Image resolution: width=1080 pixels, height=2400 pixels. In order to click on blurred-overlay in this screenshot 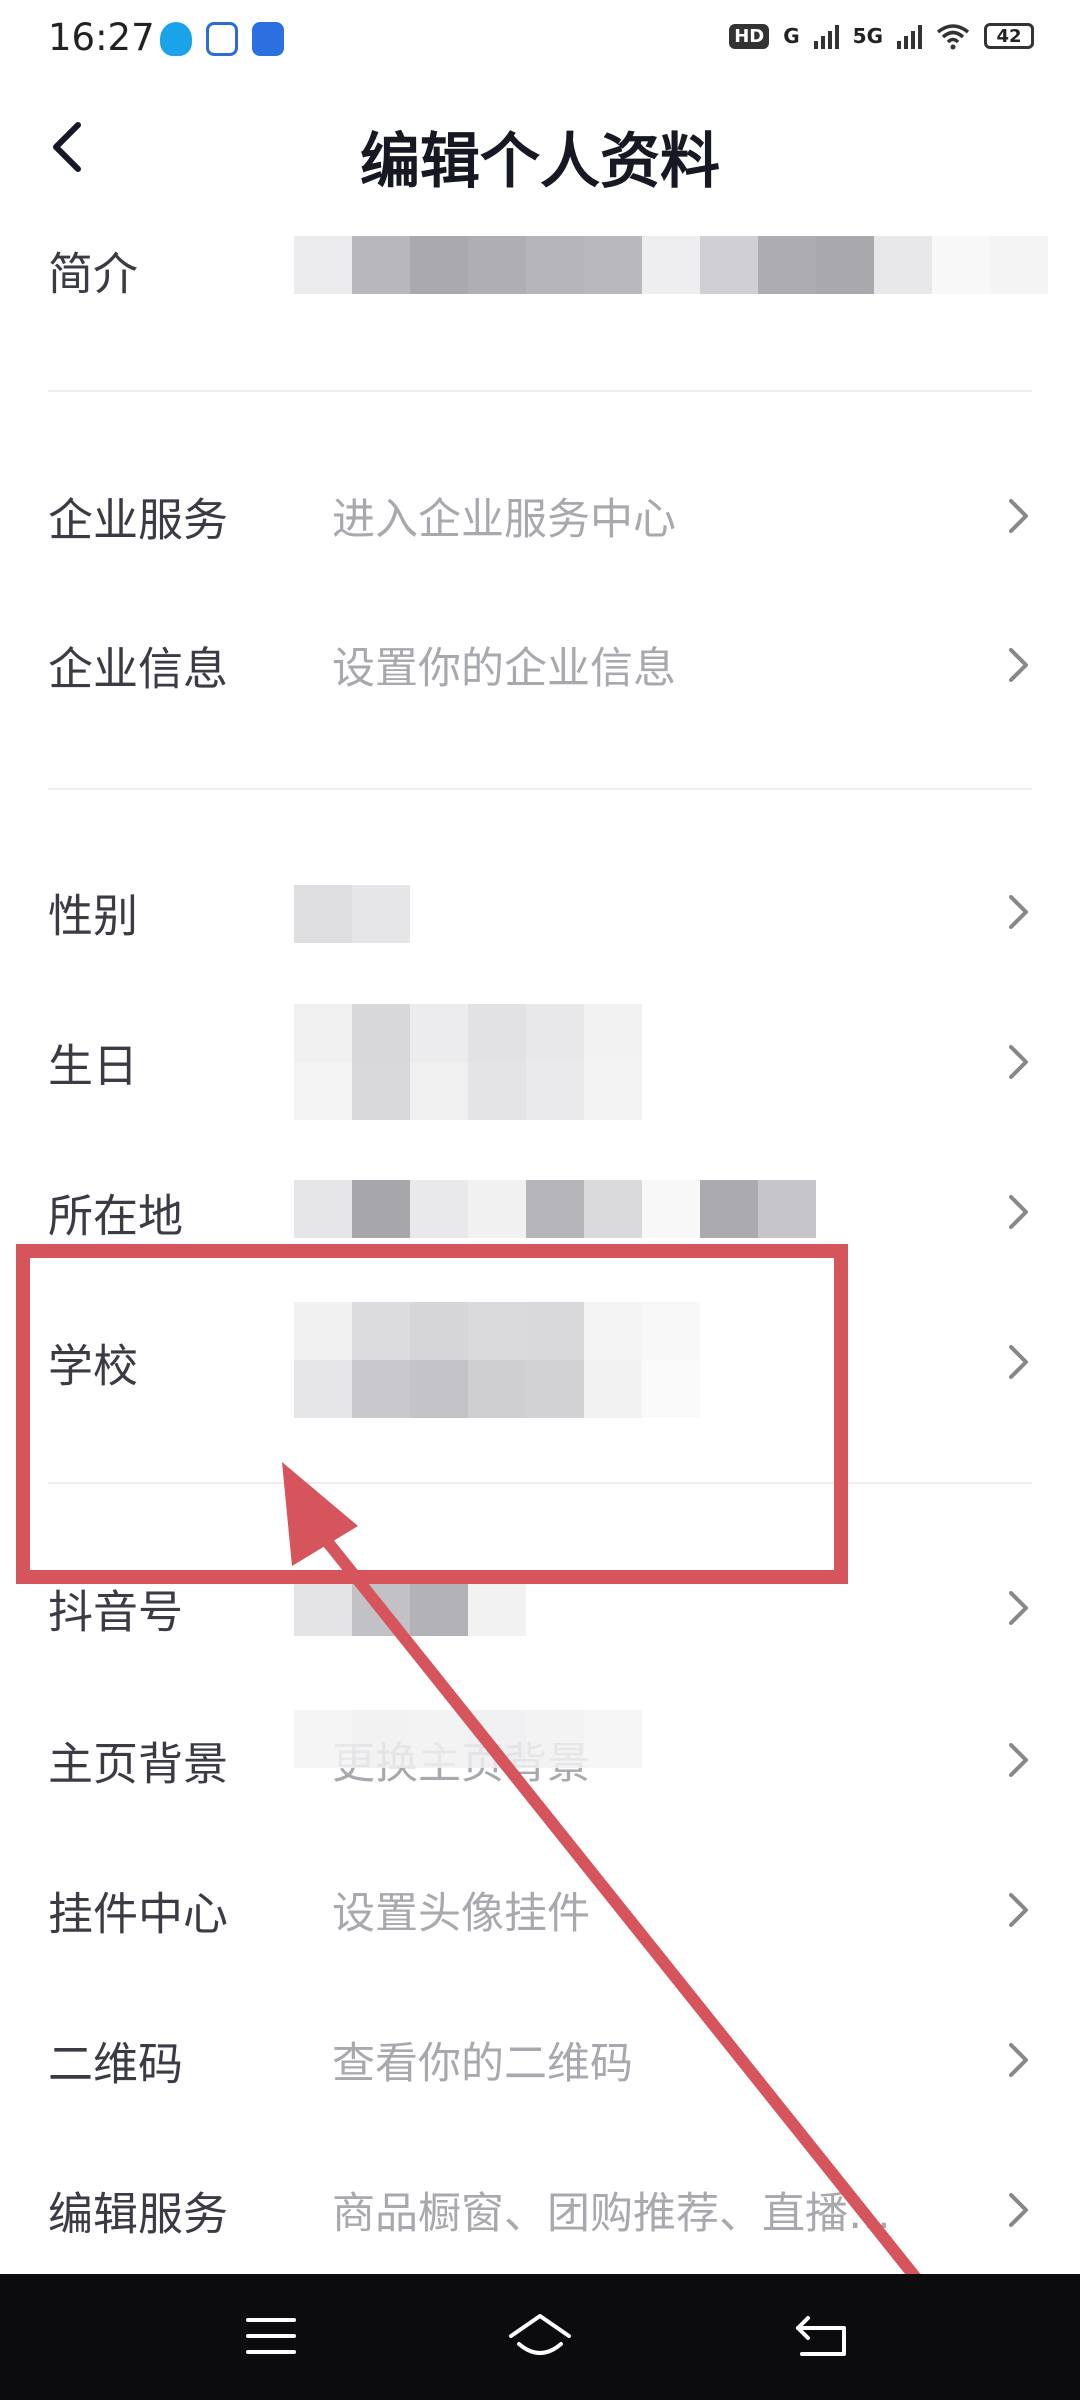, I will do `click(468, 1739)`.